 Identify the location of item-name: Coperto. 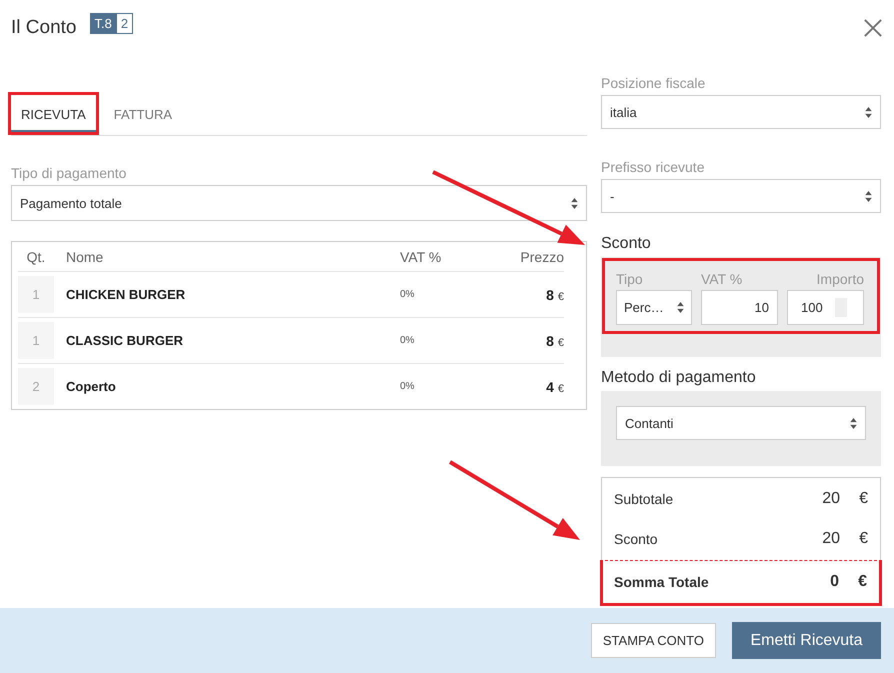
(91, 386).